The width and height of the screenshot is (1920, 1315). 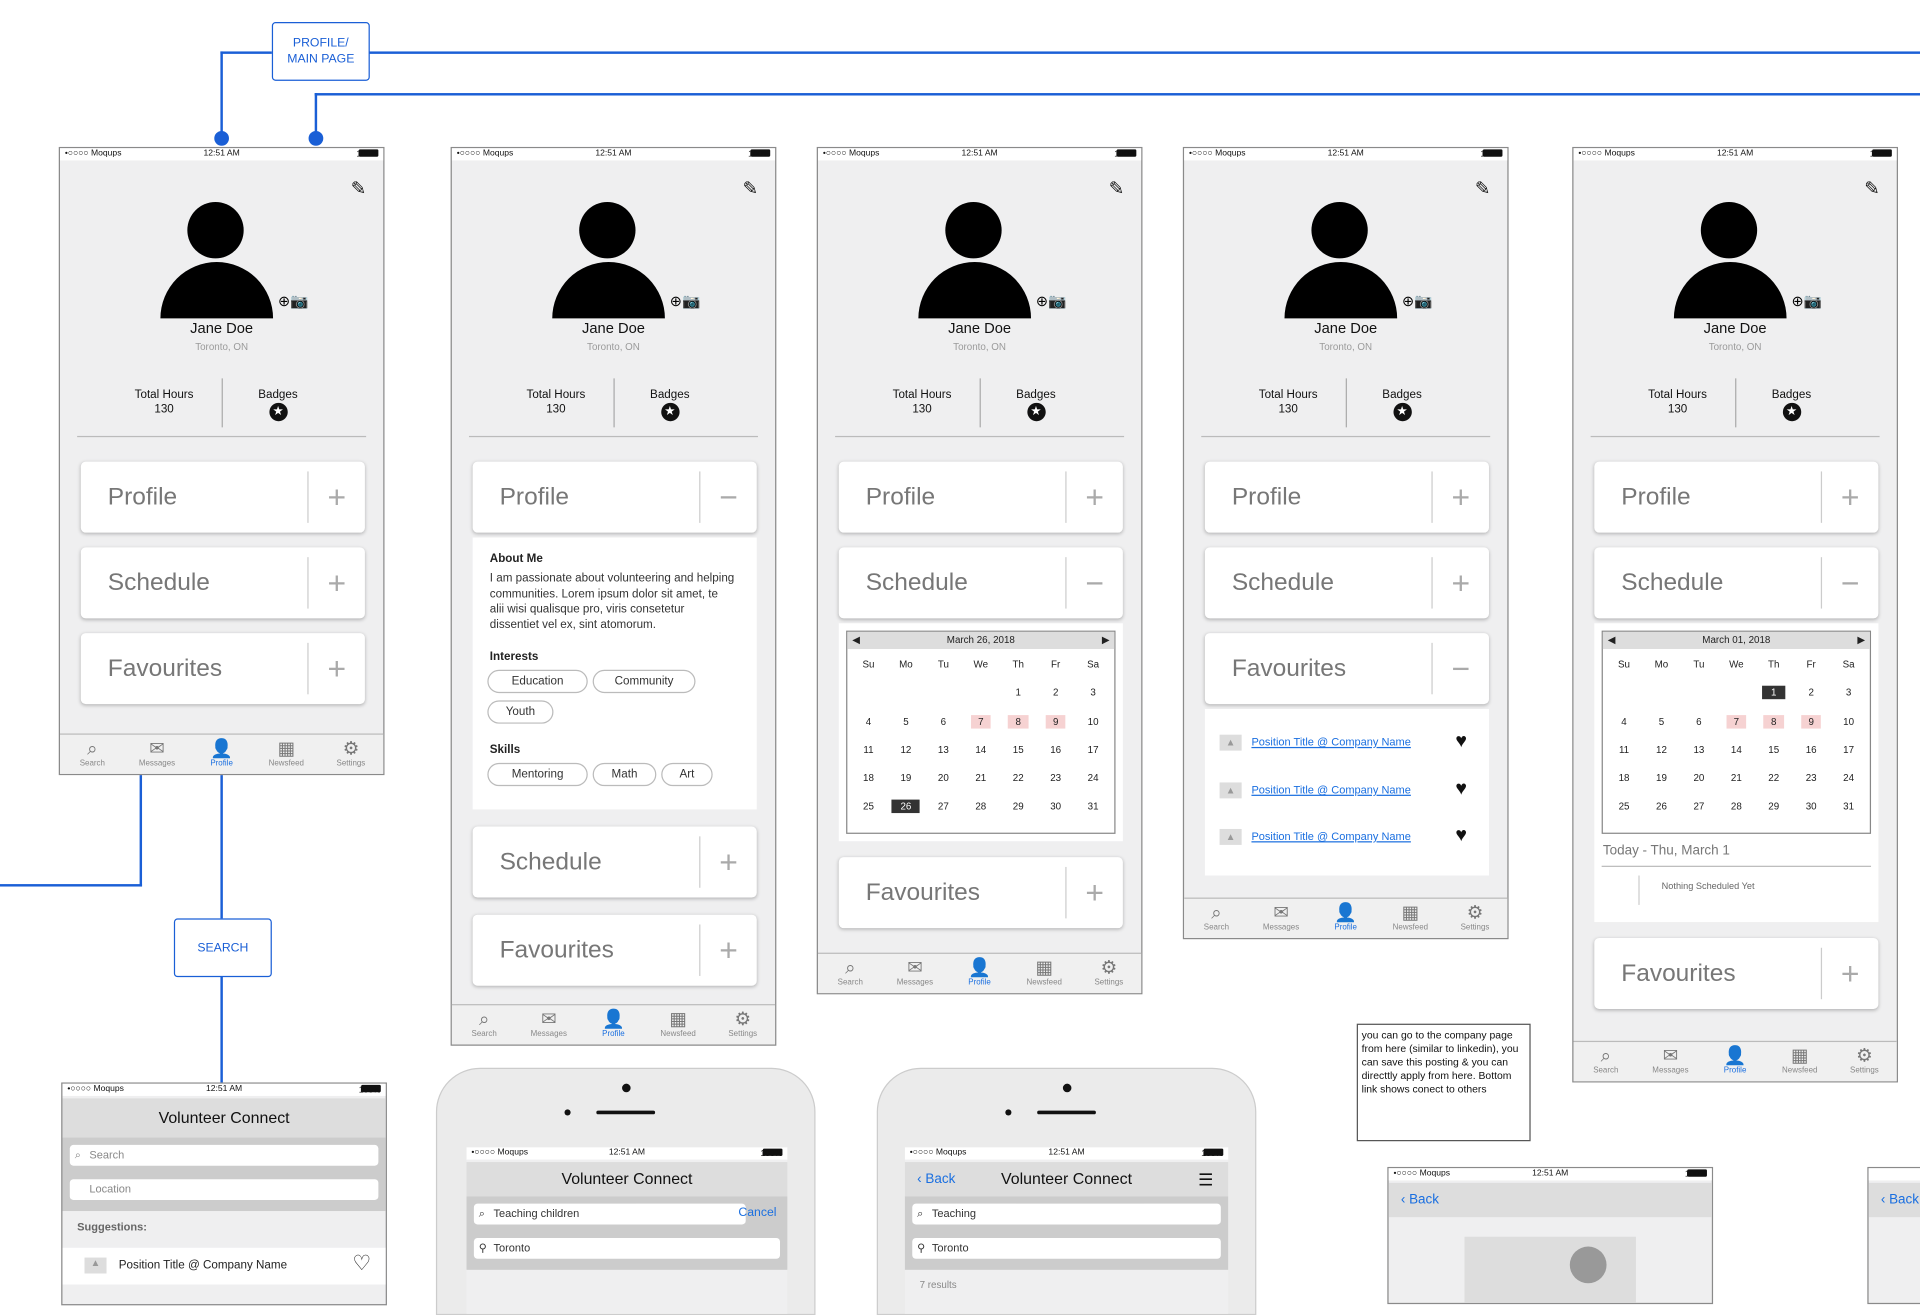 What do you see at coordinates (1066, 1214) in the screenshot?
I see `search-input: ⌕ Teaching` at bounding box center [1066, 1214].